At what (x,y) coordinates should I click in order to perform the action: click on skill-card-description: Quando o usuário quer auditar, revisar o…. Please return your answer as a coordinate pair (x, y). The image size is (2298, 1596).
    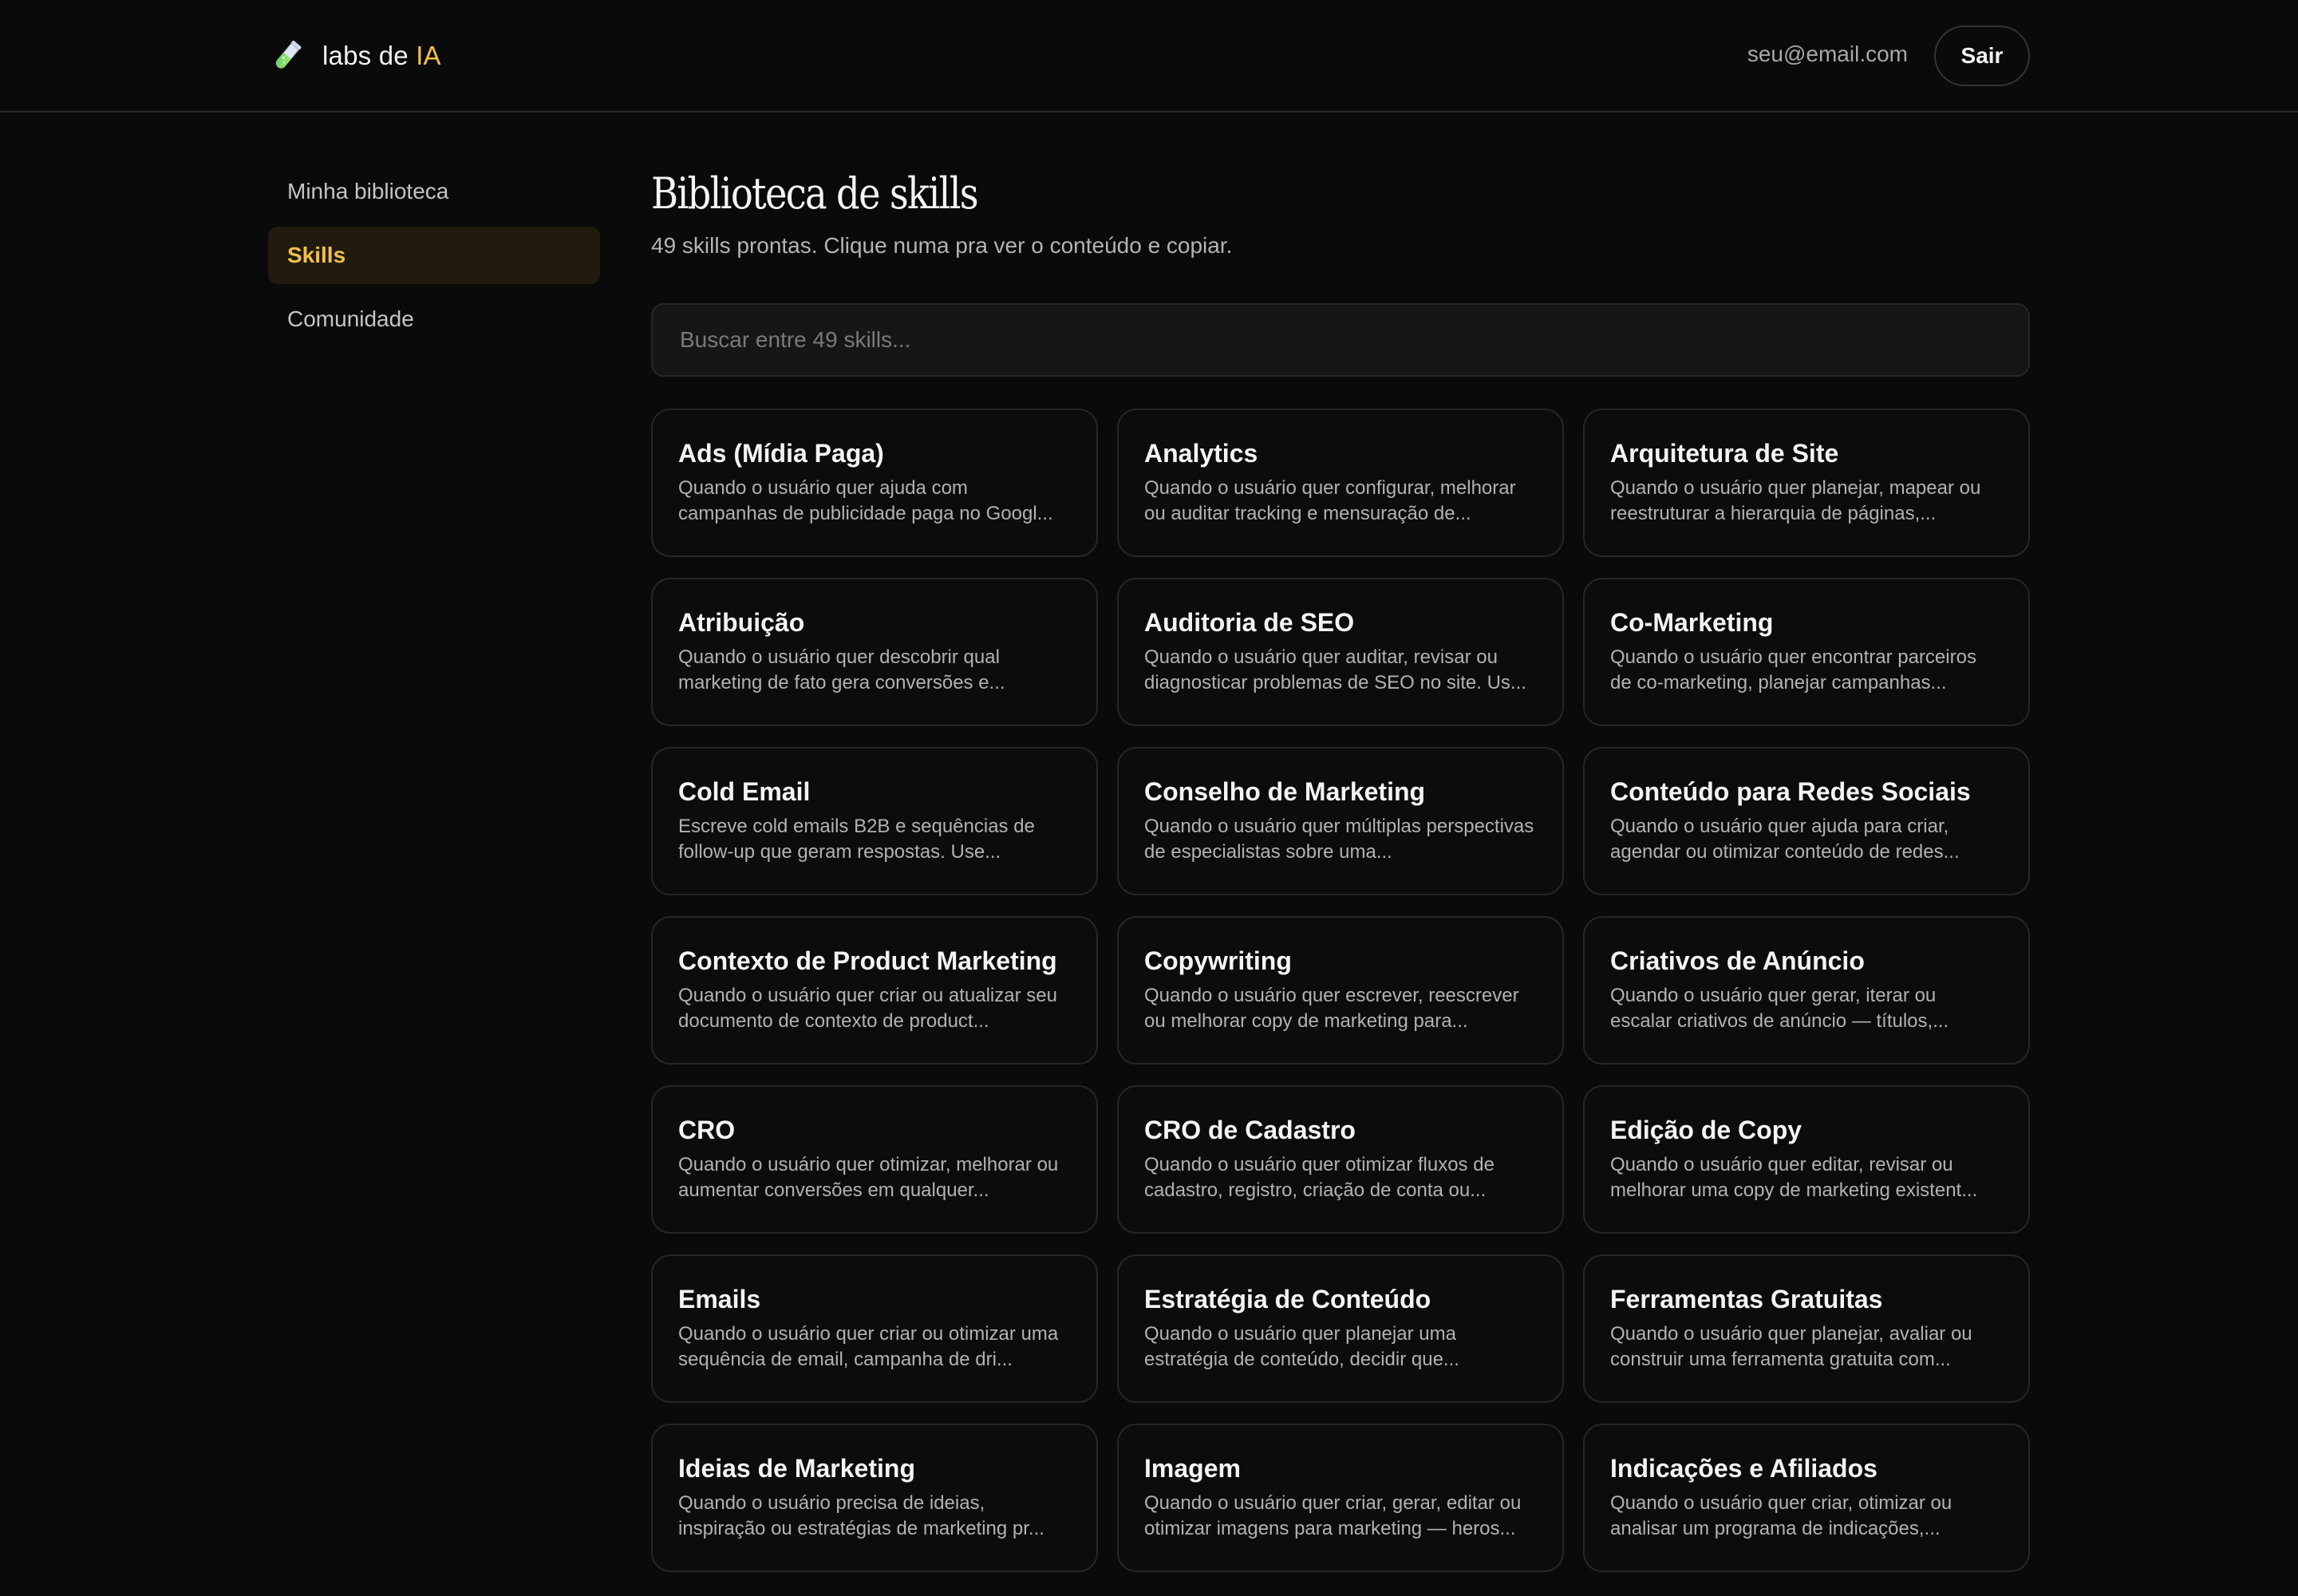
    Looking at the image, I should click on (1335, 669).